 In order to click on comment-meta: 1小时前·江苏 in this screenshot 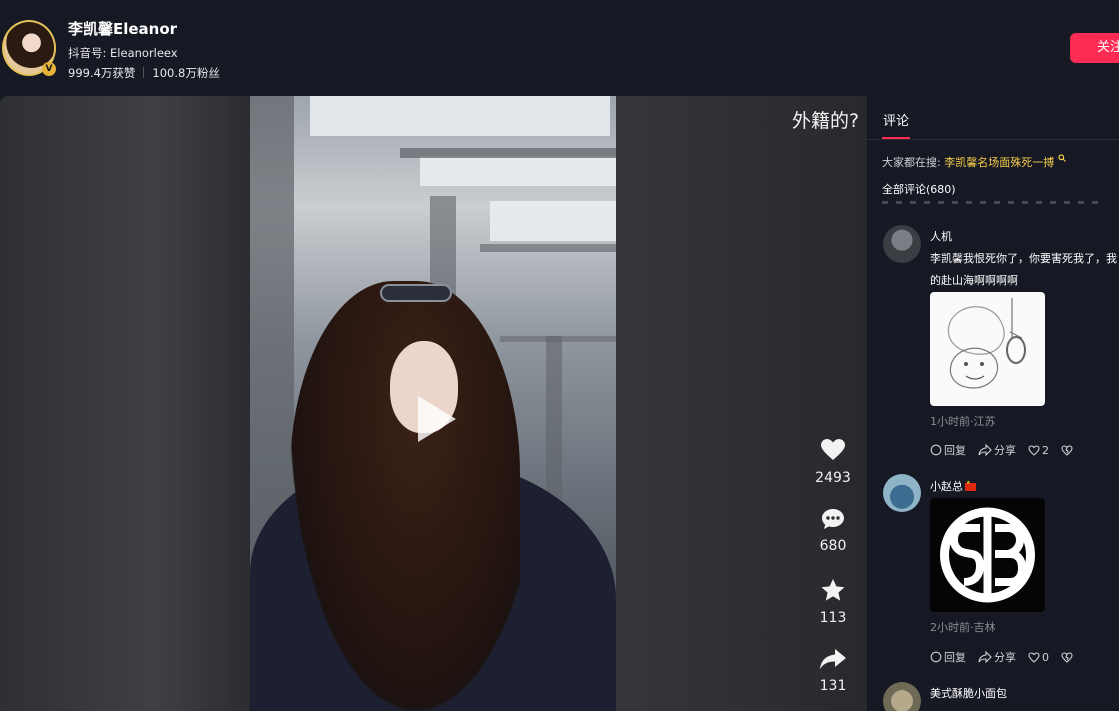, I will do `click(963, 421)`.